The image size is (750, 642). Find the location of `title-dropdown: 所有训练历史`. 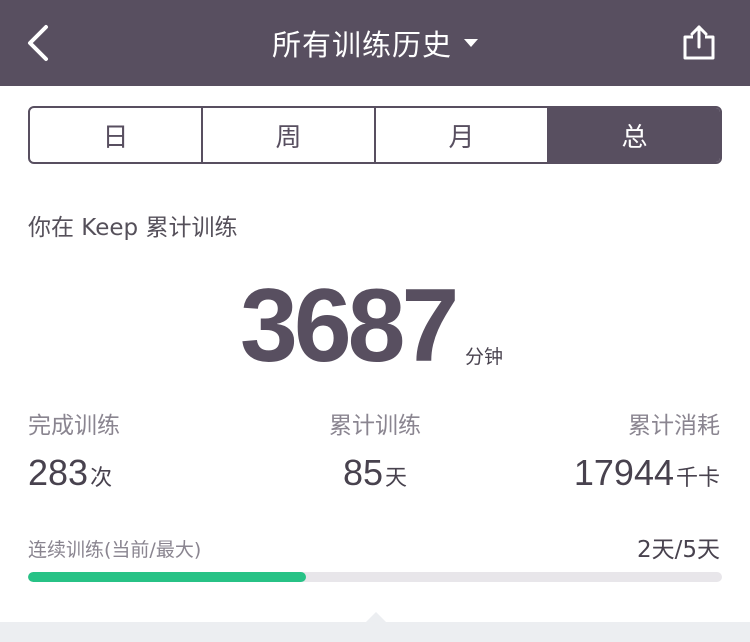

title-dropdown: 所有训练历史 is located at coordinates (375, 43).